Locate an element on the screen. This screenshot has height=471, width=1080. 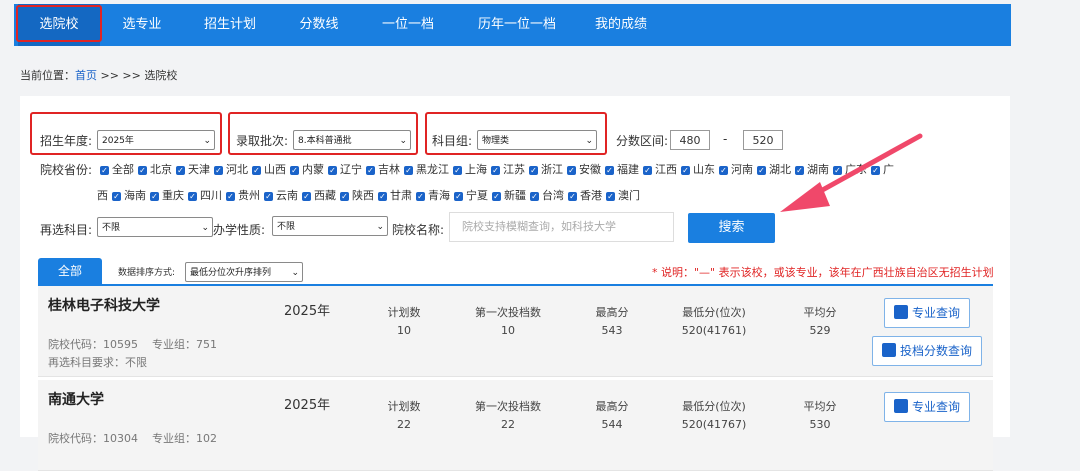
province-label-text: 青海 is located at coordinates (439, 195).